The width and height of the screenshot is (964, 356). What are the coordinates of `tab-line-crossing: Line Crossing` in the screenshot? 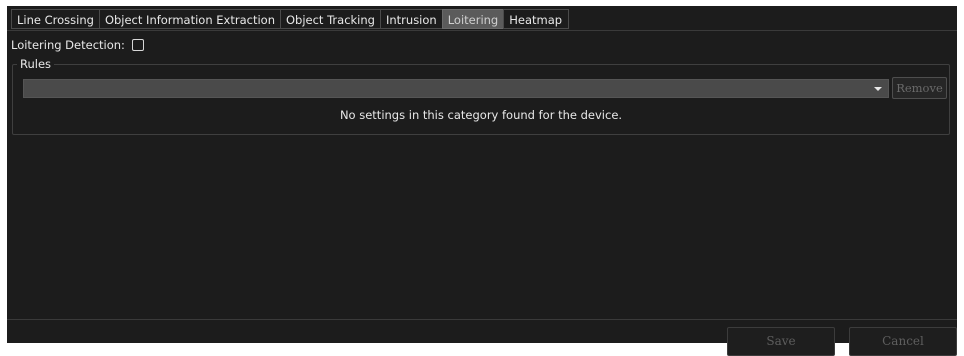 It's located at (55, 19).